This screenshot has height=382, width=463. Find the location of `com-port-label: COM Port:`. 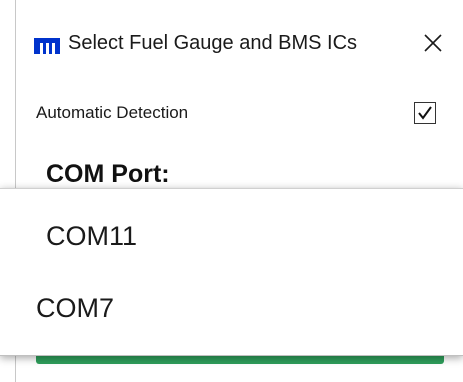

com-port-label: COM Port: is located at coordinates (108, 174).